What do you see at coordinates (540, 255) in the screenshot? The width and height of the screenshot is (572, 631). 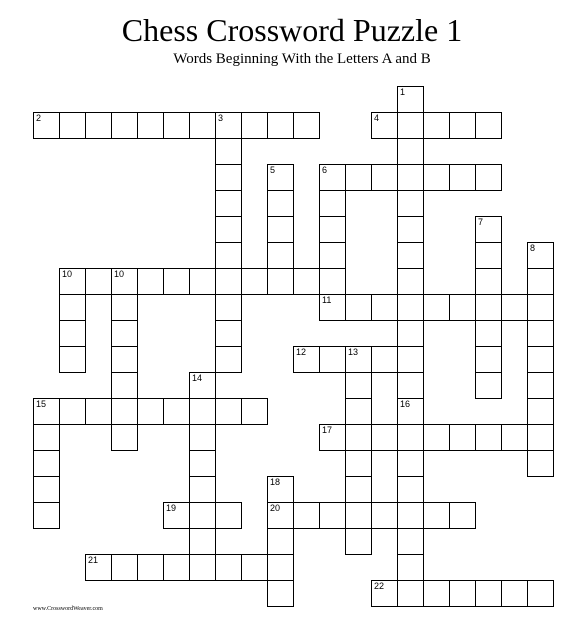 I see `grid-cell: 8` at bounding box center [540, 255].